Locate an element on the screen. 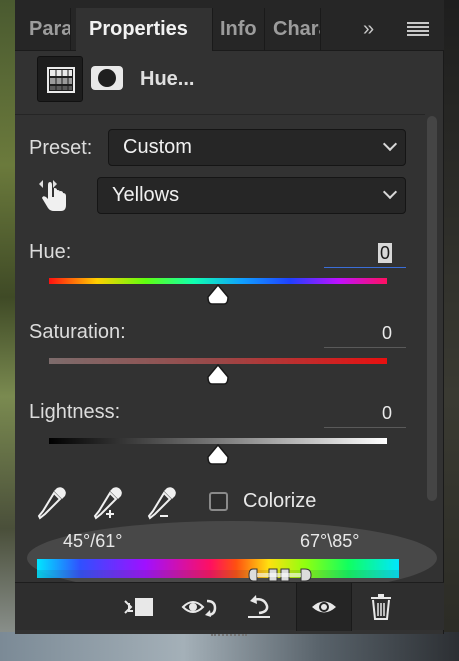 The width and height of the screenshot is (459, 661). layer-mask-icon is located at coordinates (107, 78).